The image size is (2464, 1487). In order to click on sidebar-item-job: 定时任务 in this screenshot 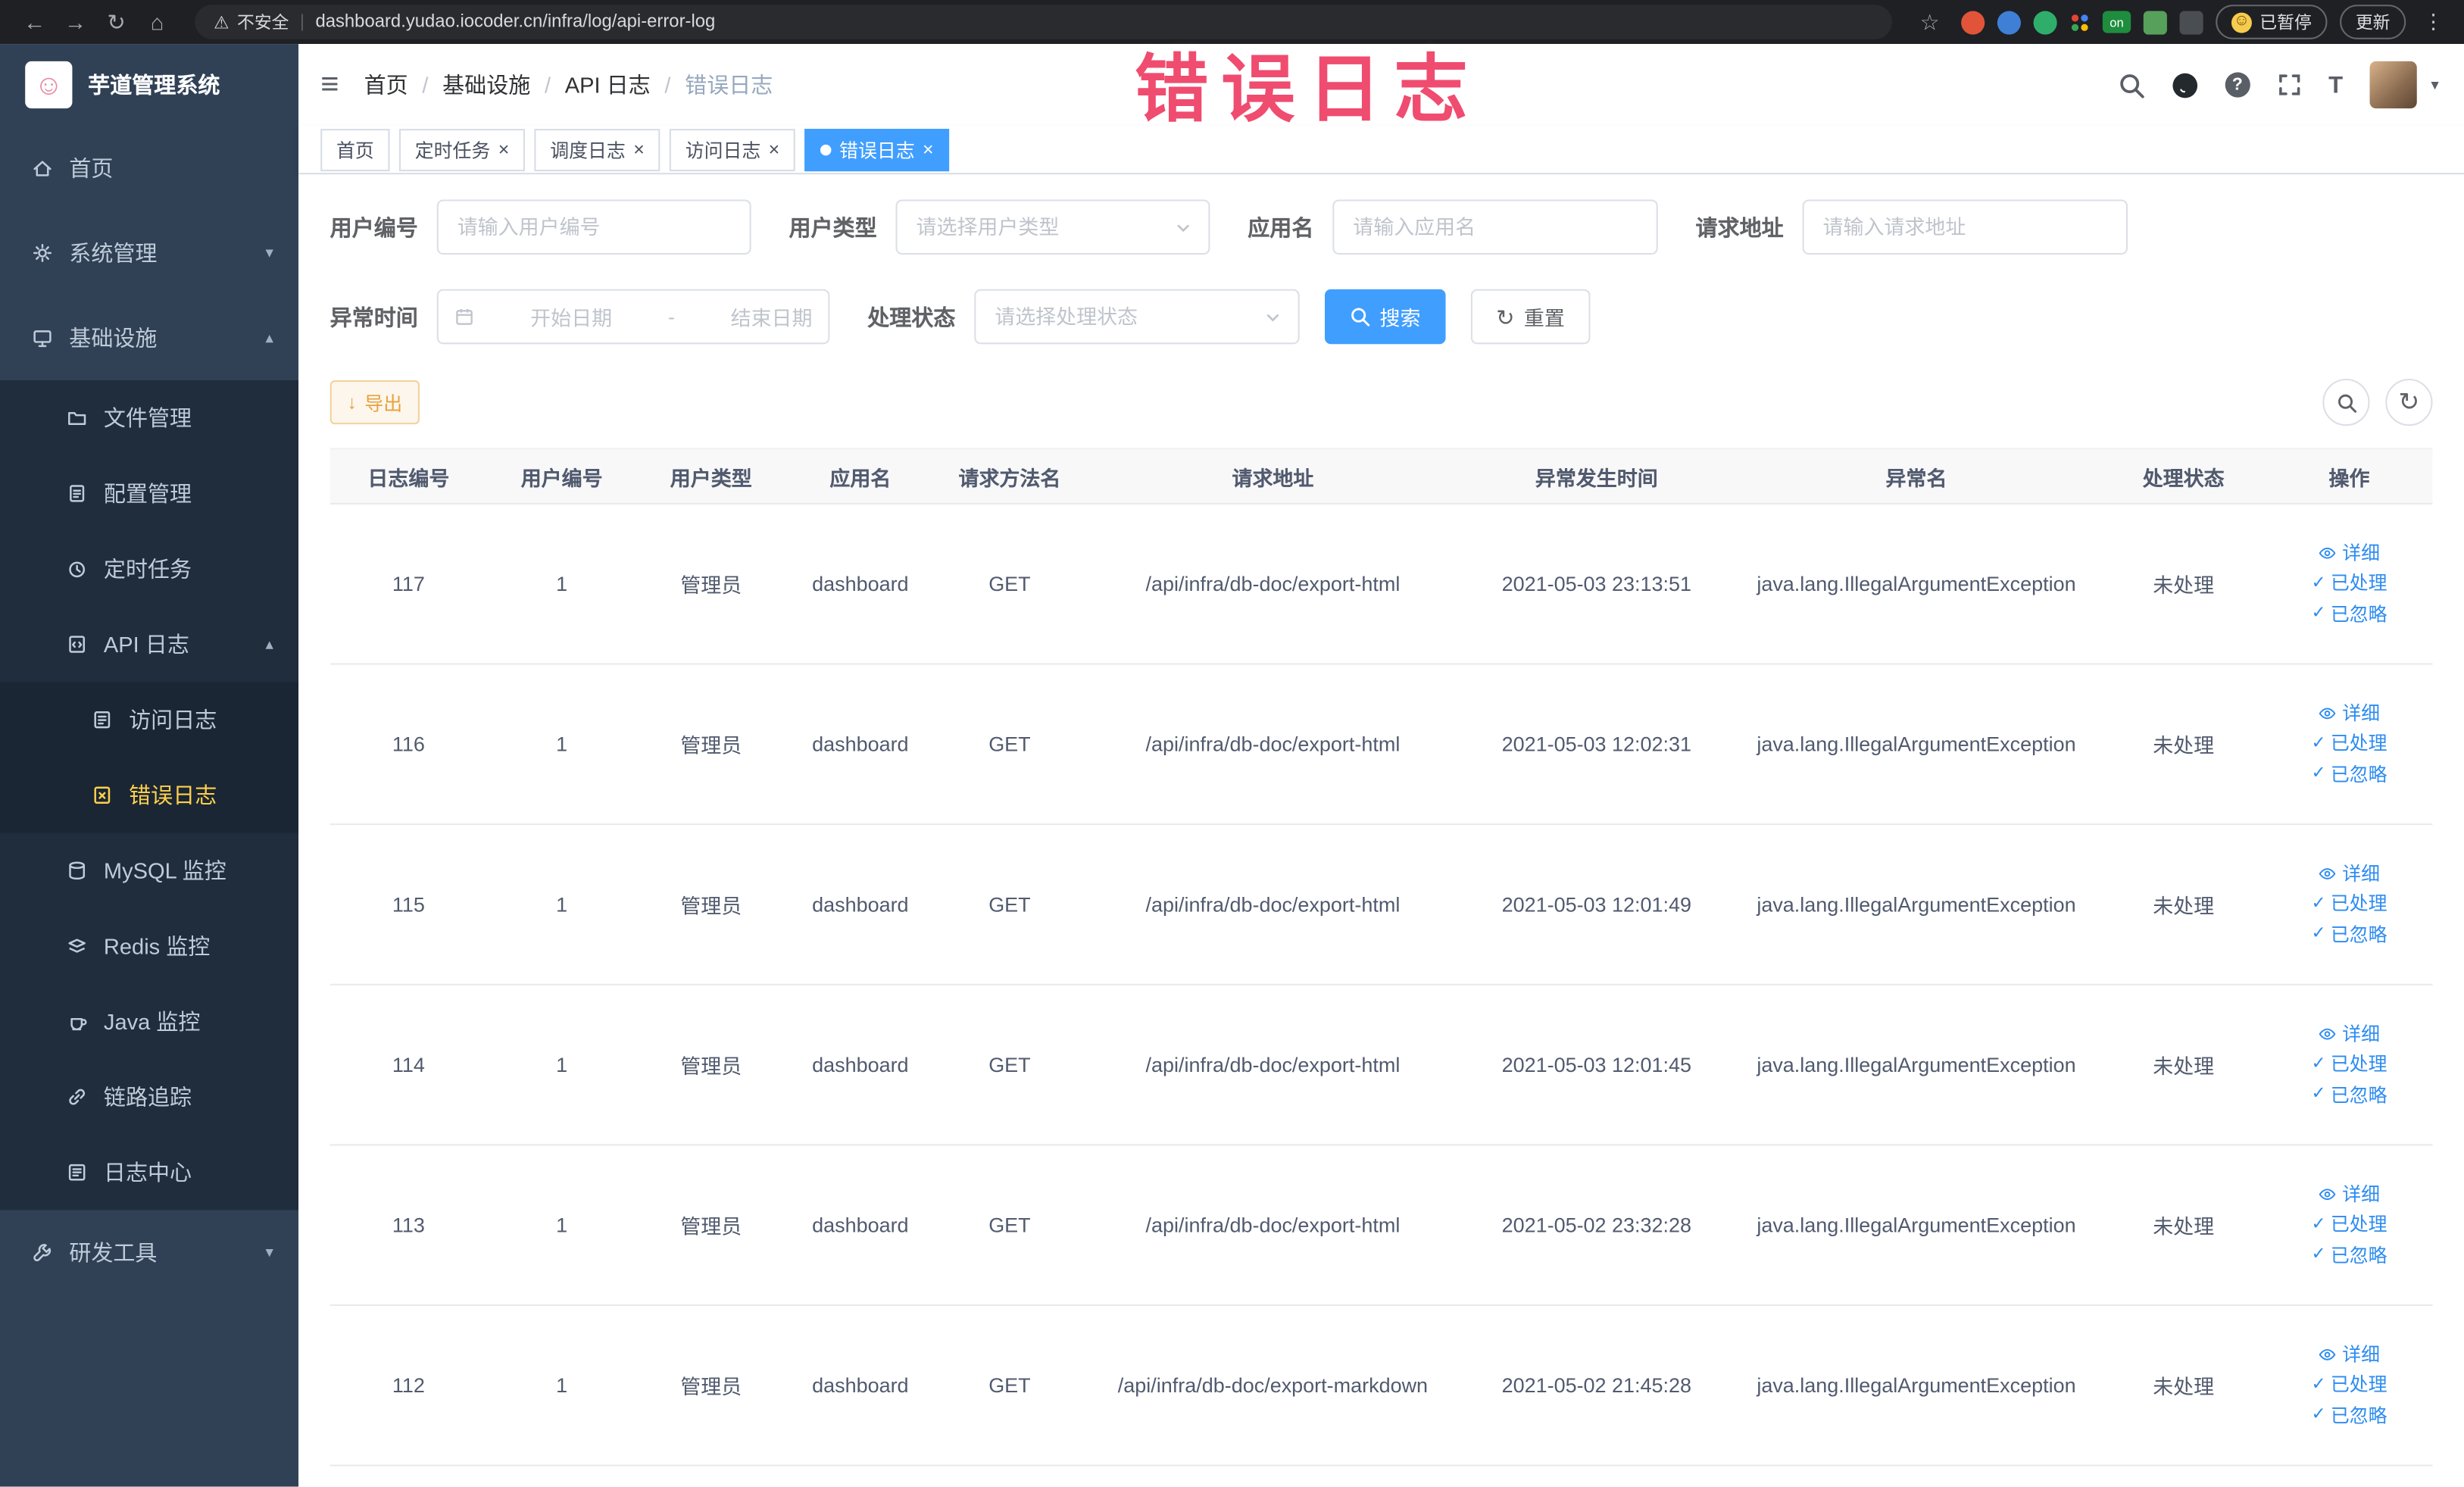, I will do `click(149, 569)`.